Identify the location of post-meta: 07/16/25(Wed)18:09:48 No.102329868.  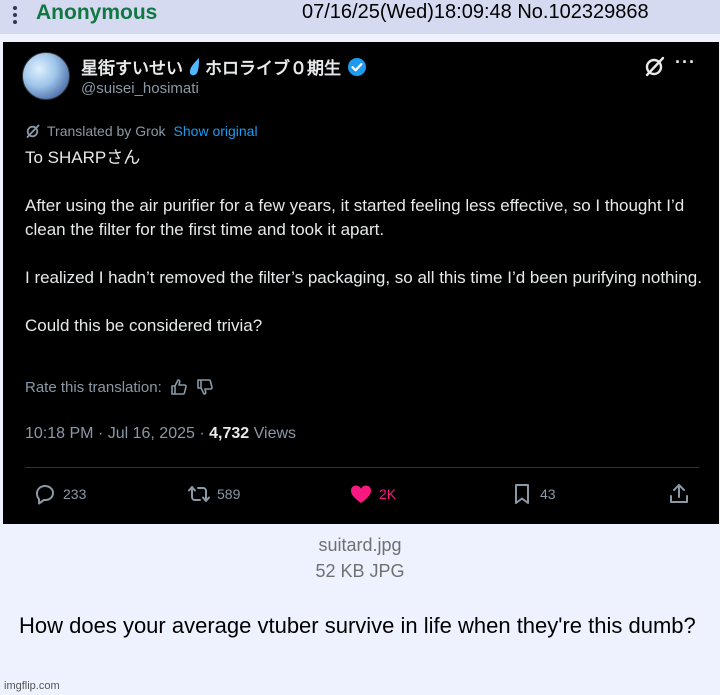
(475, 12).